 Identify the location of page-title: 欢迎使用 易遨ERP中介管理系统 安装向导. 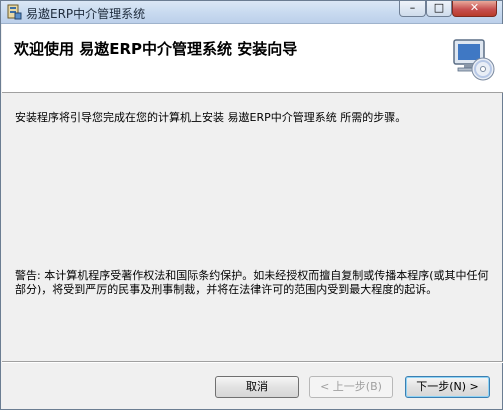
(156, 49).